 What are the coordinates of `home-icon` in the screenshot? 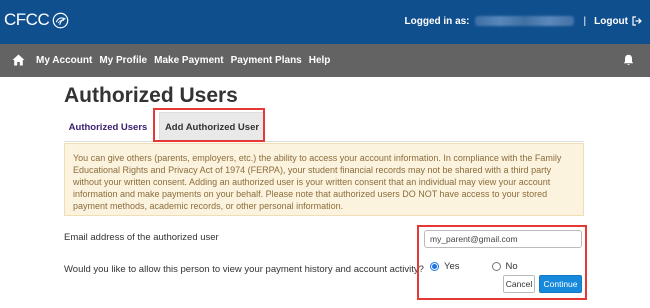 It's located at (18, 60).